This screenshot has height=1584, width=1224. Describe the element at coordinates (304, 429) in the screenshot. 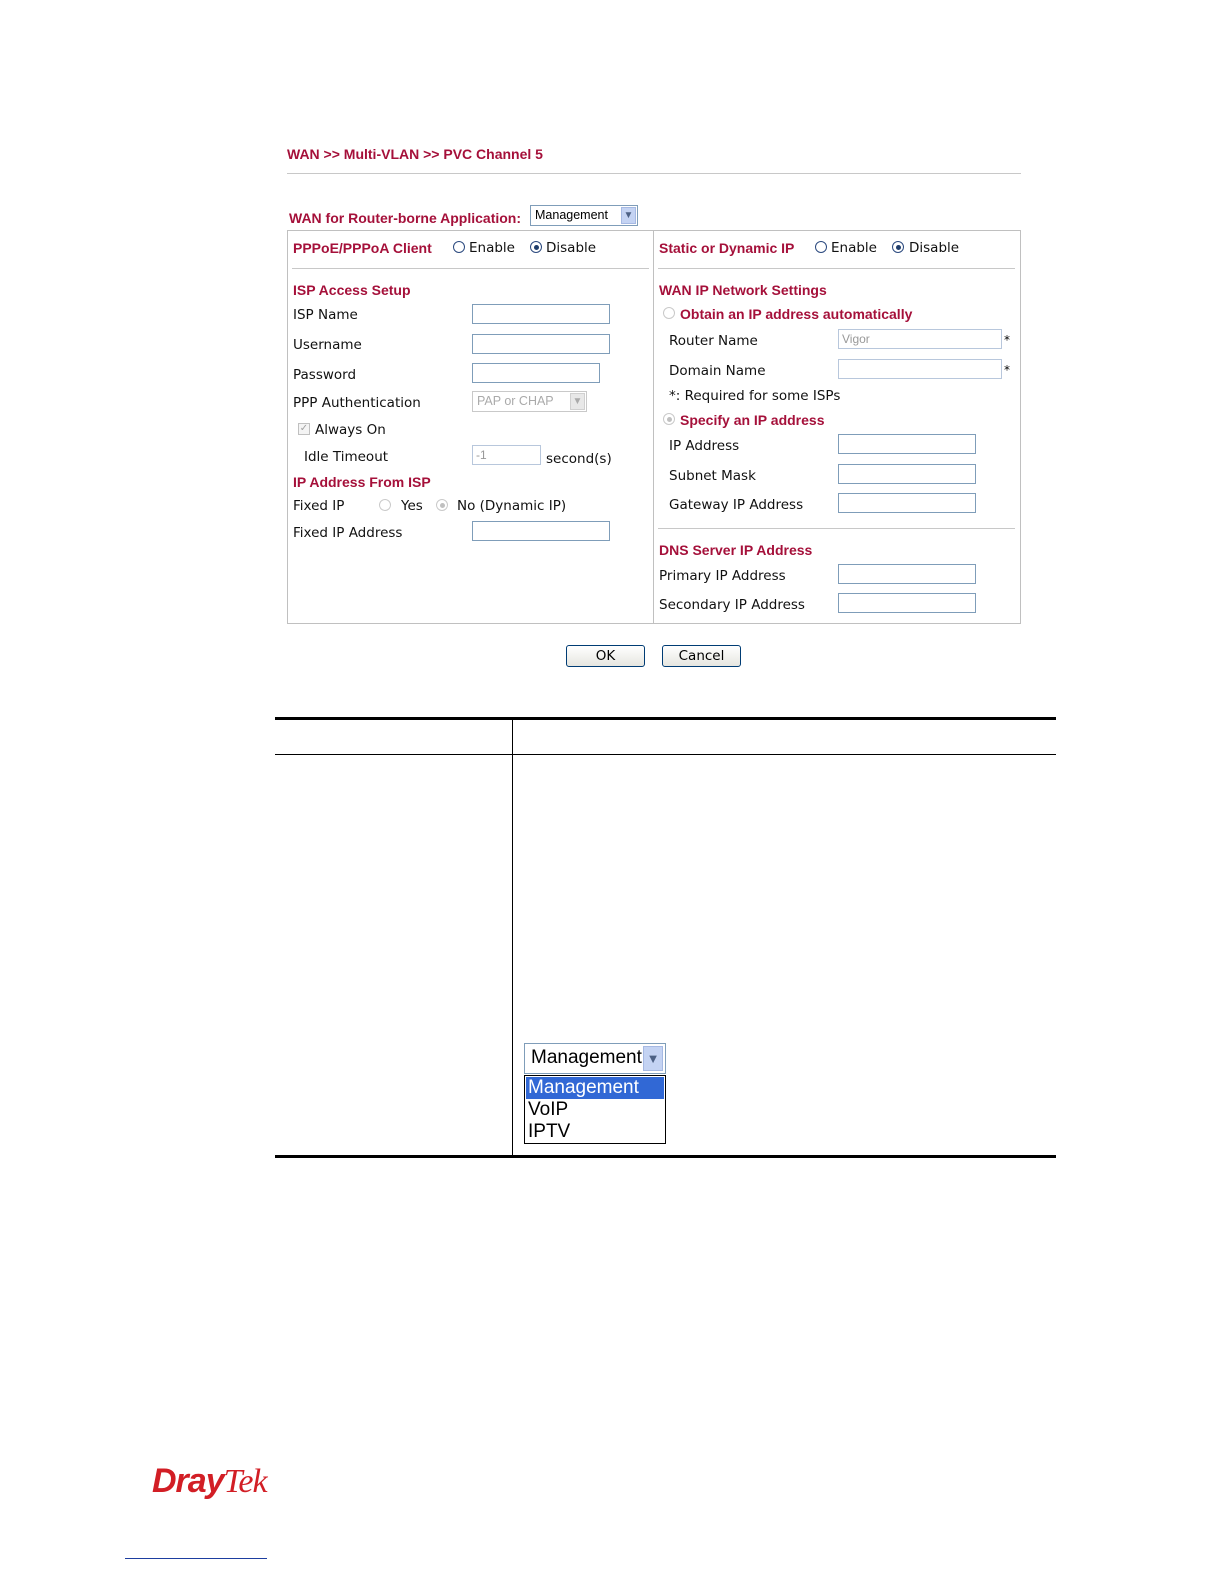

I see `always-on-checkbox: ✓` at that location.